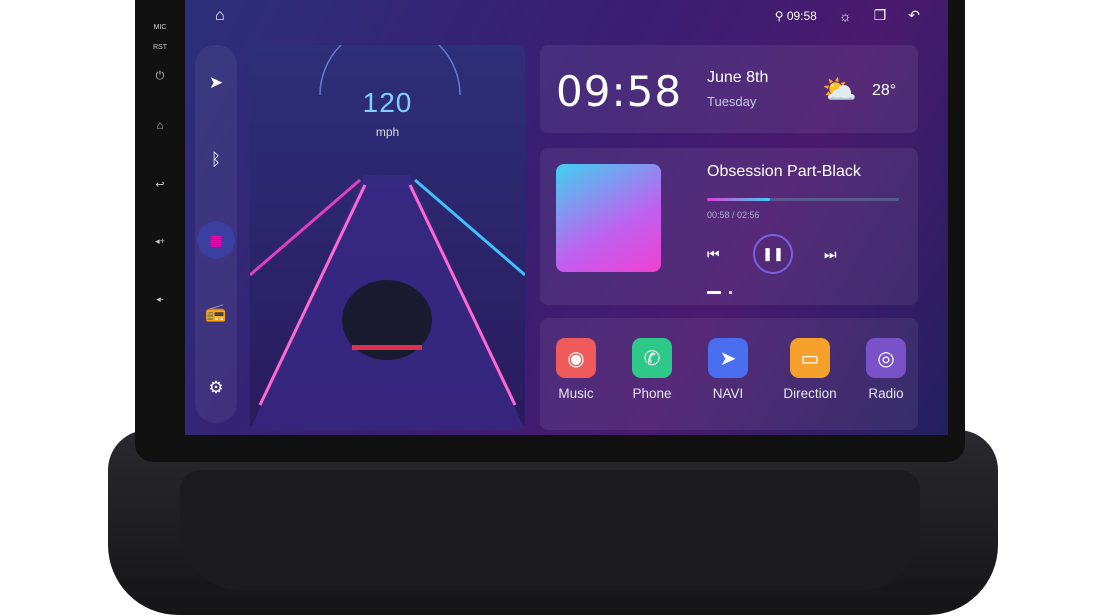 The height and width of the screenshot is (615, 1100). I want to click on back-icon: ↶, so click(914, 15).